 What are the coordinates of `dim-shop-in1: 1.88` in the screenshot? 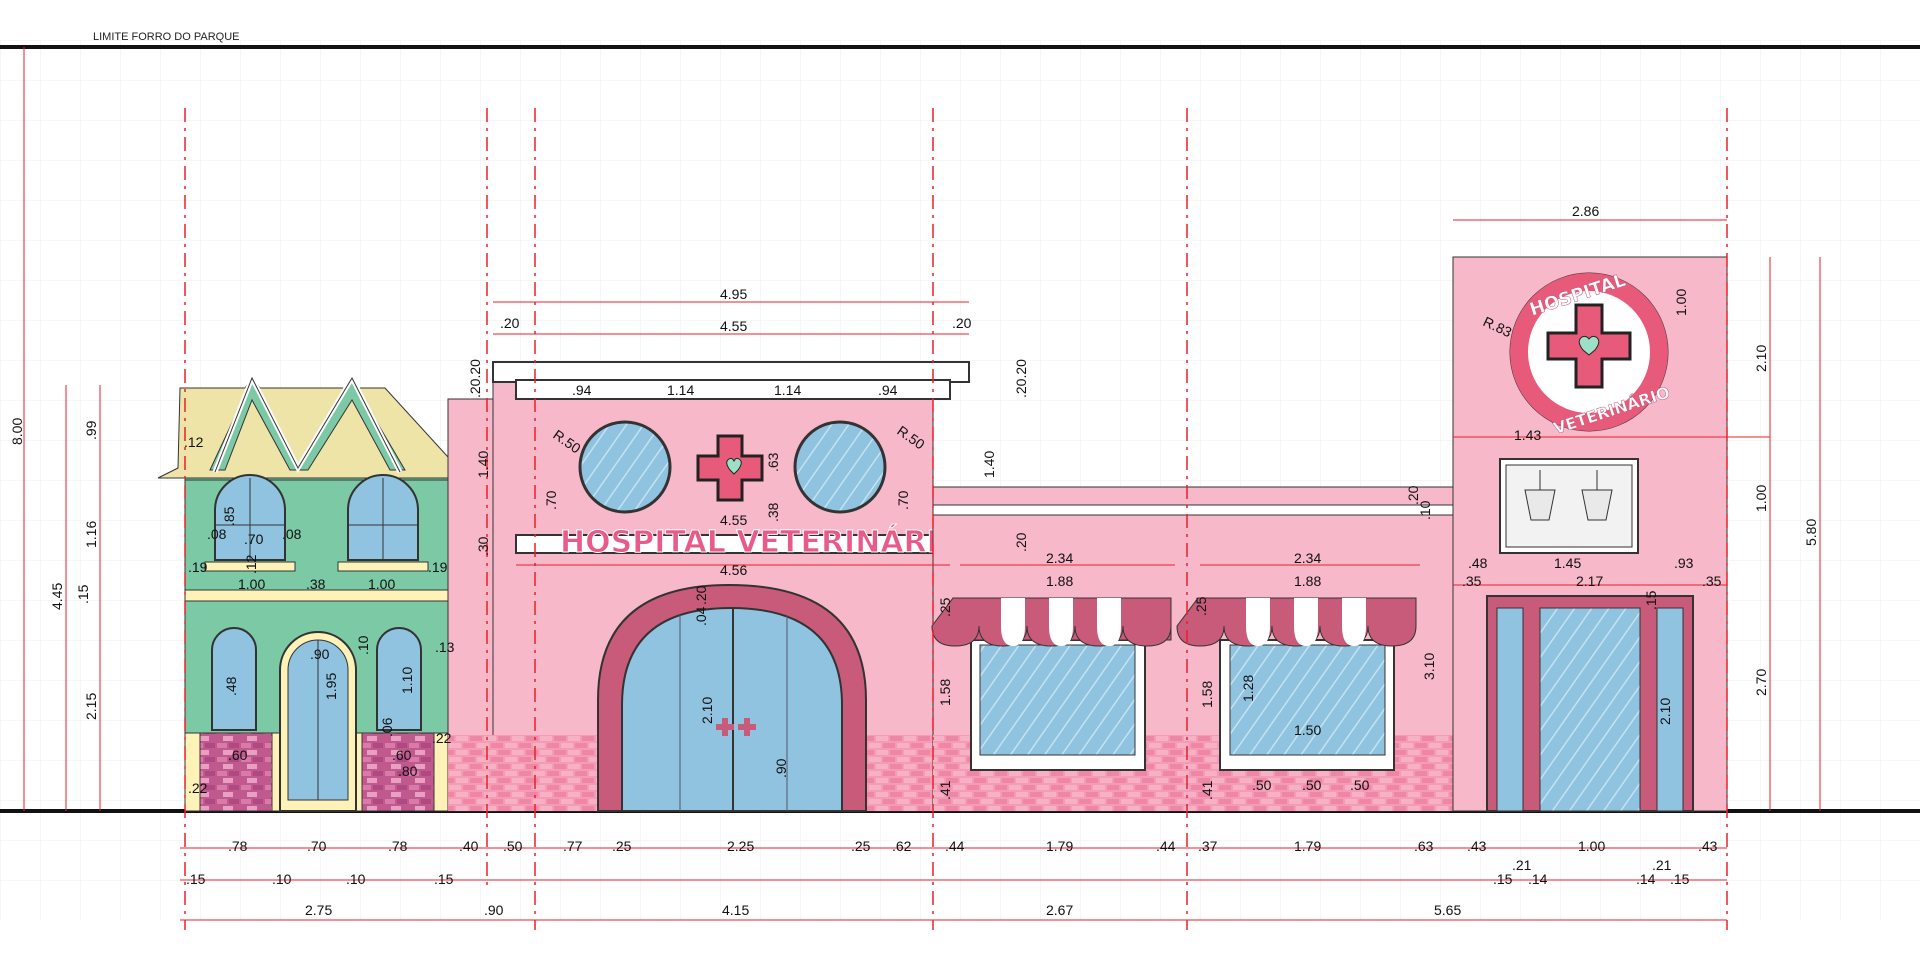 It's located at (1059, 581).